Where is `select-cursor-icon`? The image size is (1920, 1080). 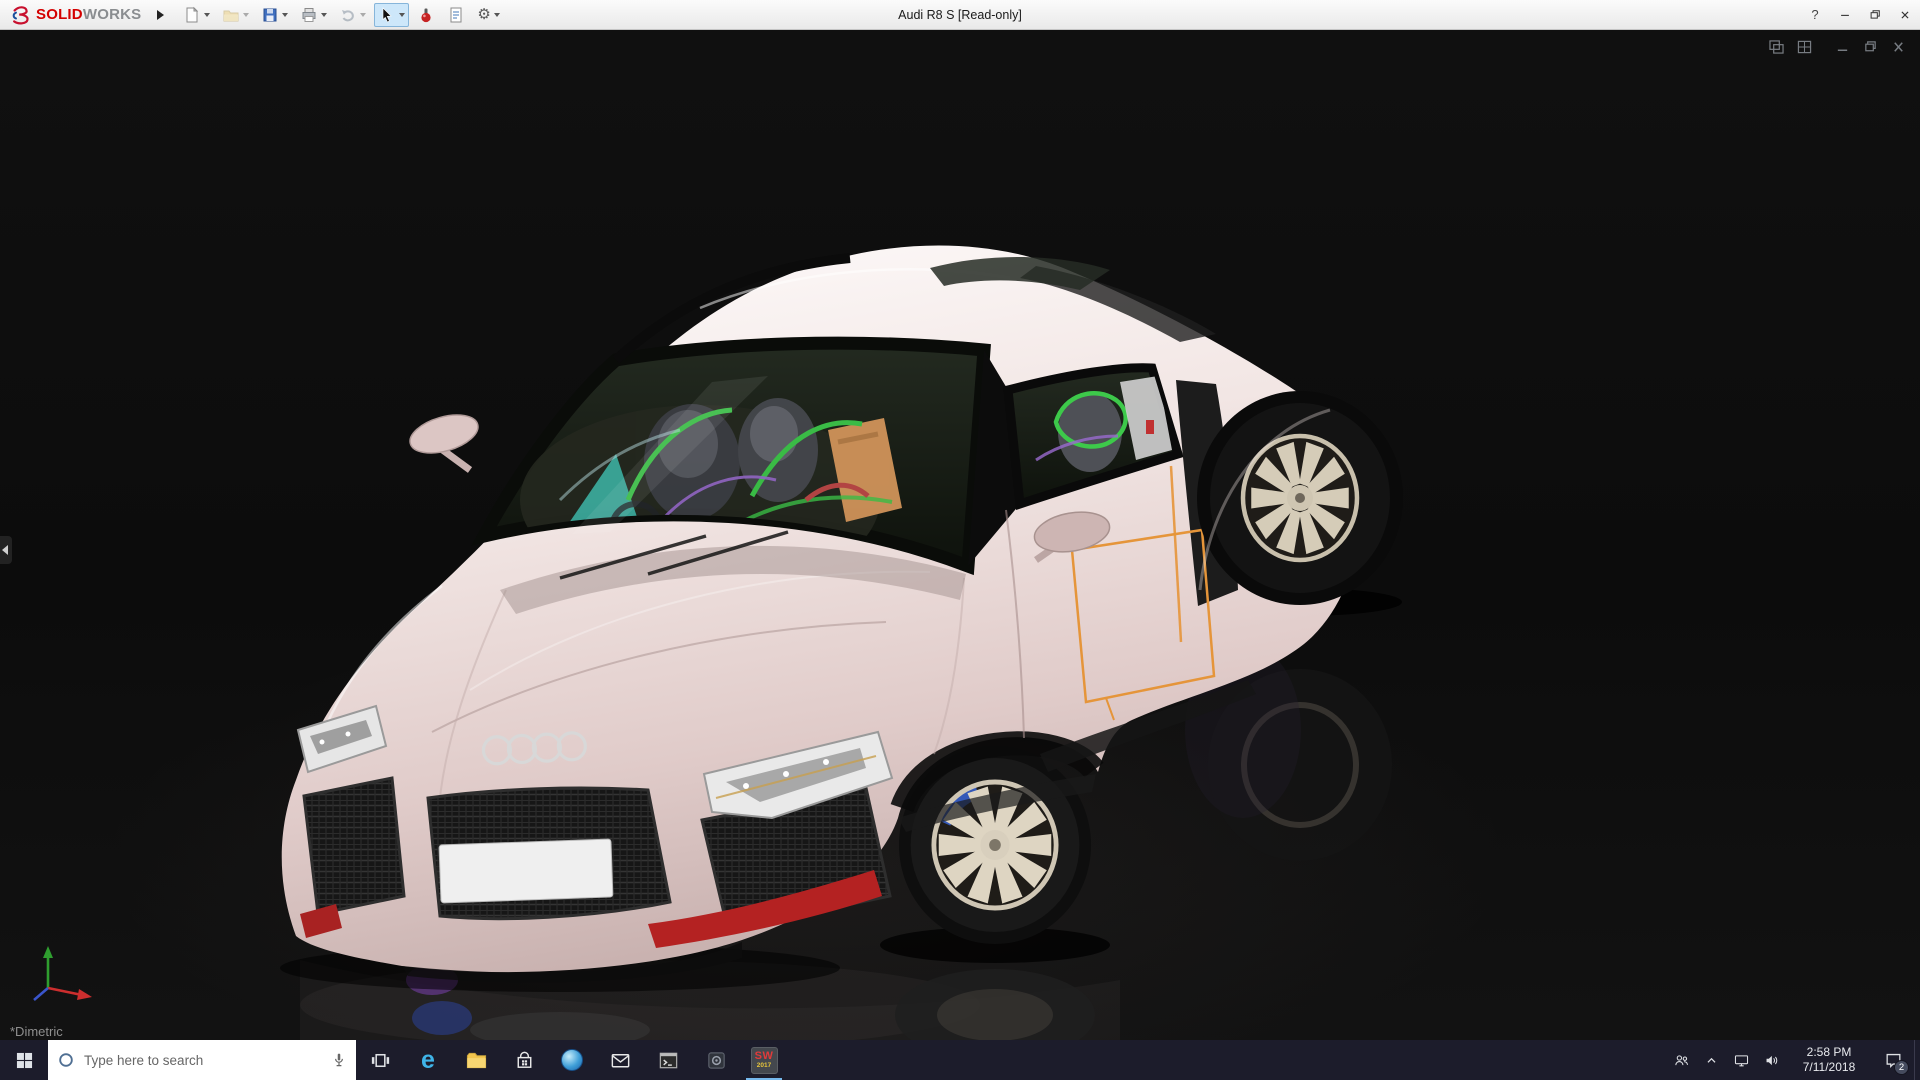
select-cursor-icon is located at coordinates (388, 14).